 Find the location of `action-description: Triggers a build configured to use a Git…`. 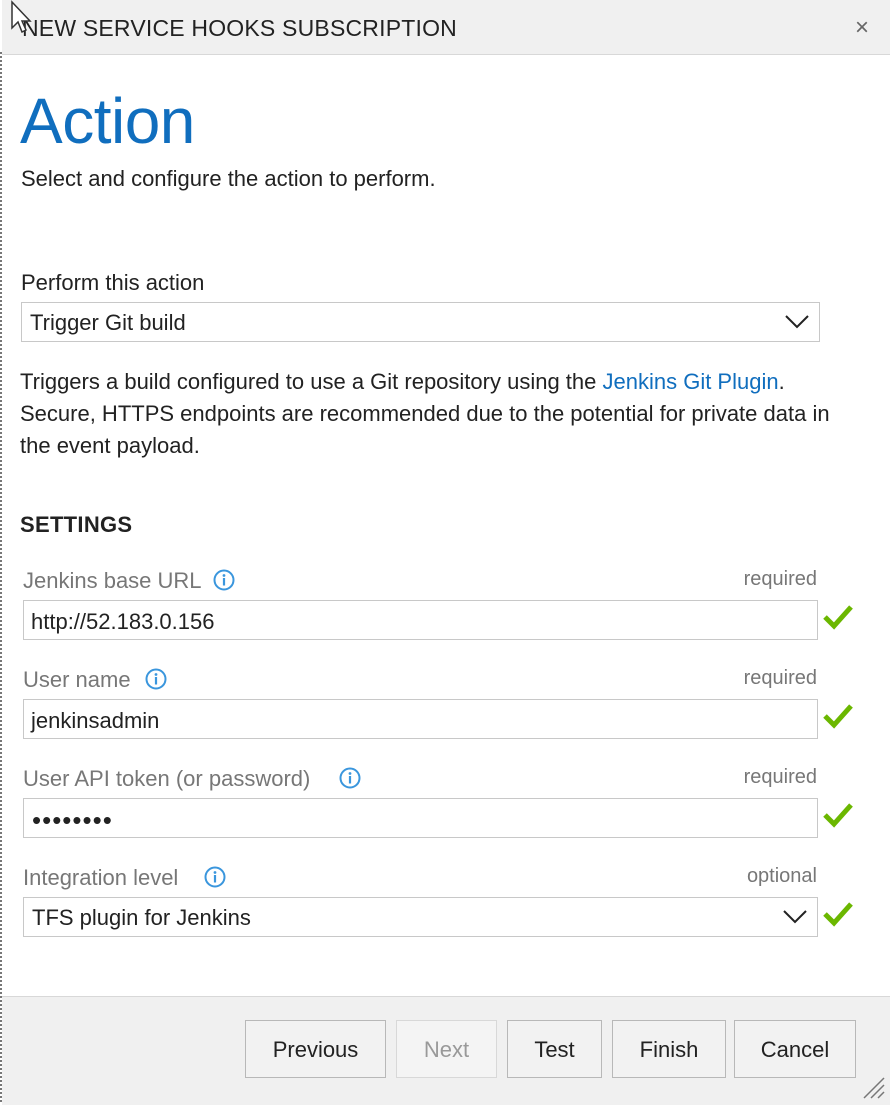

action-description: Triggers a build configured to use a Git… is located at coordinates (430, 414).